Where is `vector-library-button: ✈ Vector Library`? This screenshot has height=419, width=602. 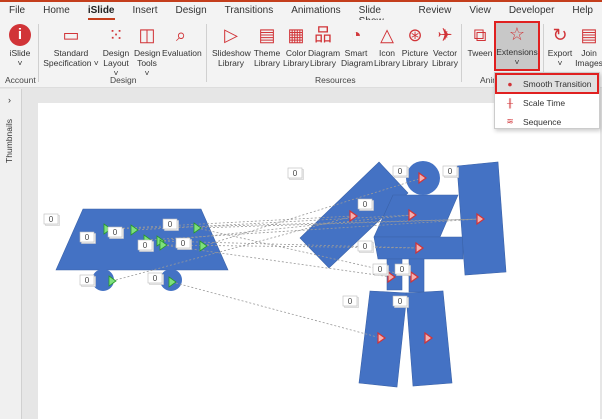
vector-library-button: ✈ Vector Library is located at coordinates (445, 46).